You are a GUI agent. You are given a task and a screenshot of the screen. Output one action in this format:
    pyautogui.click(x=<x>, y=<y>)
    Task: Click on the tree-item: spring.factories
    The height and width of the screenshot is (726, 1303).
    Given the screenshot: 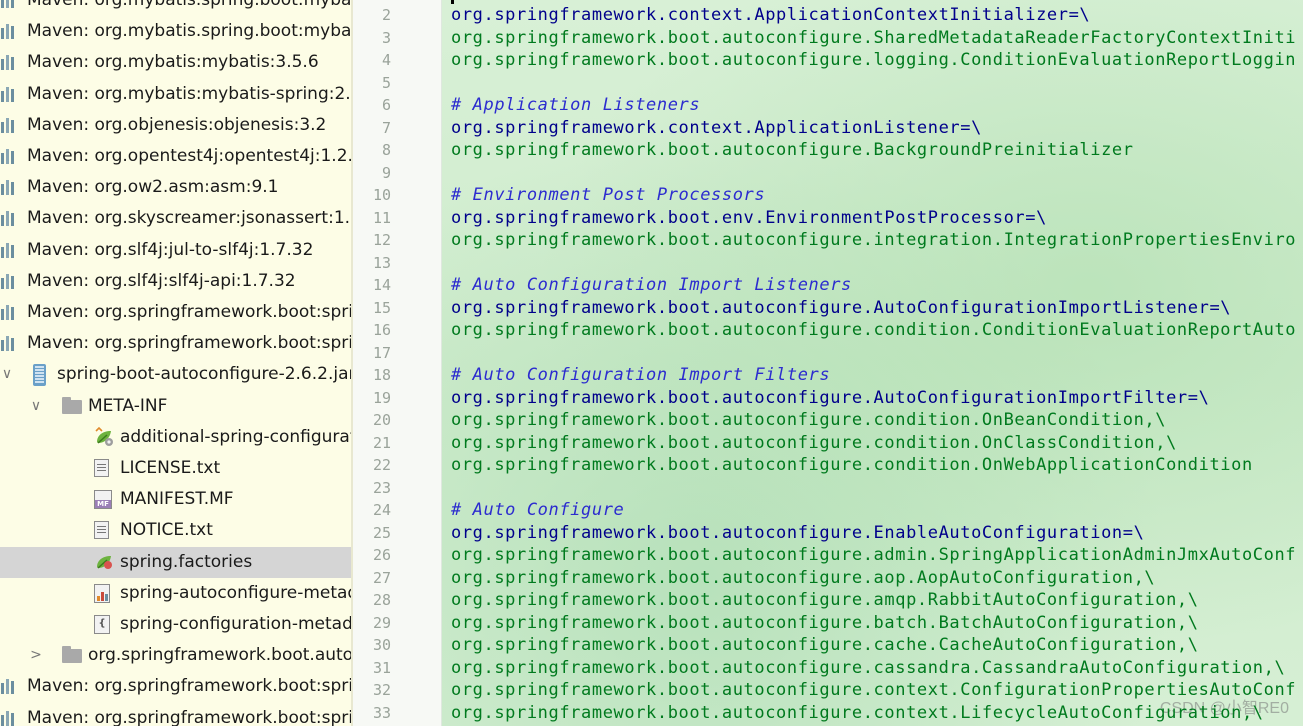 What is the action you would take?
    pyautogui.click(x=176, y=562)
    